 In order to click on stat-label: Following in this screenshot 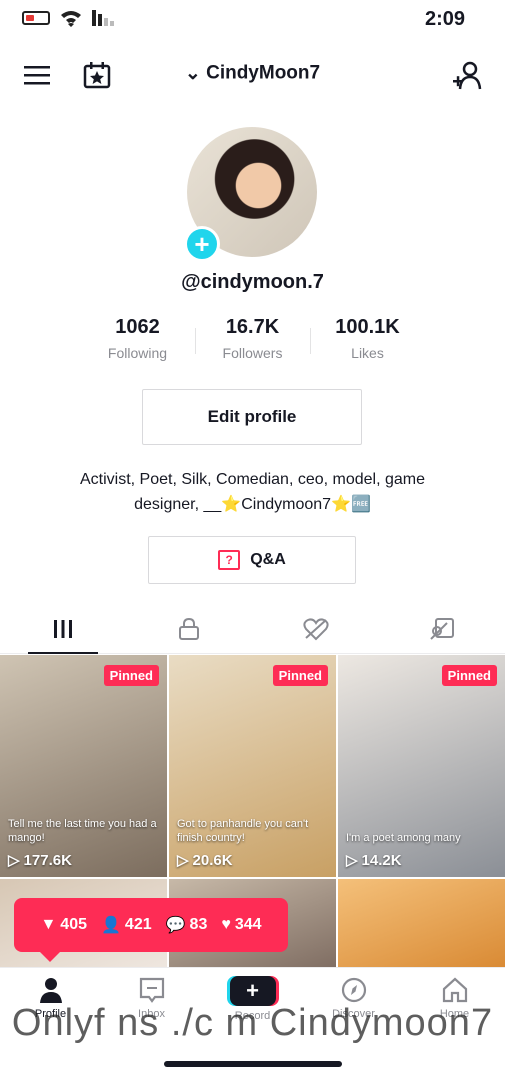, I will do `click(137, 353)`.